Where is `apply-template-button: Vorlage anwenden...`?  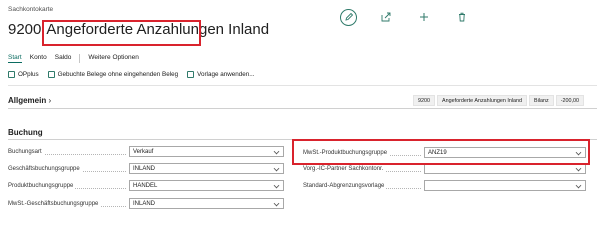
apply-template-button: Vorlage anwenden... is located at coordinates (221, 74).